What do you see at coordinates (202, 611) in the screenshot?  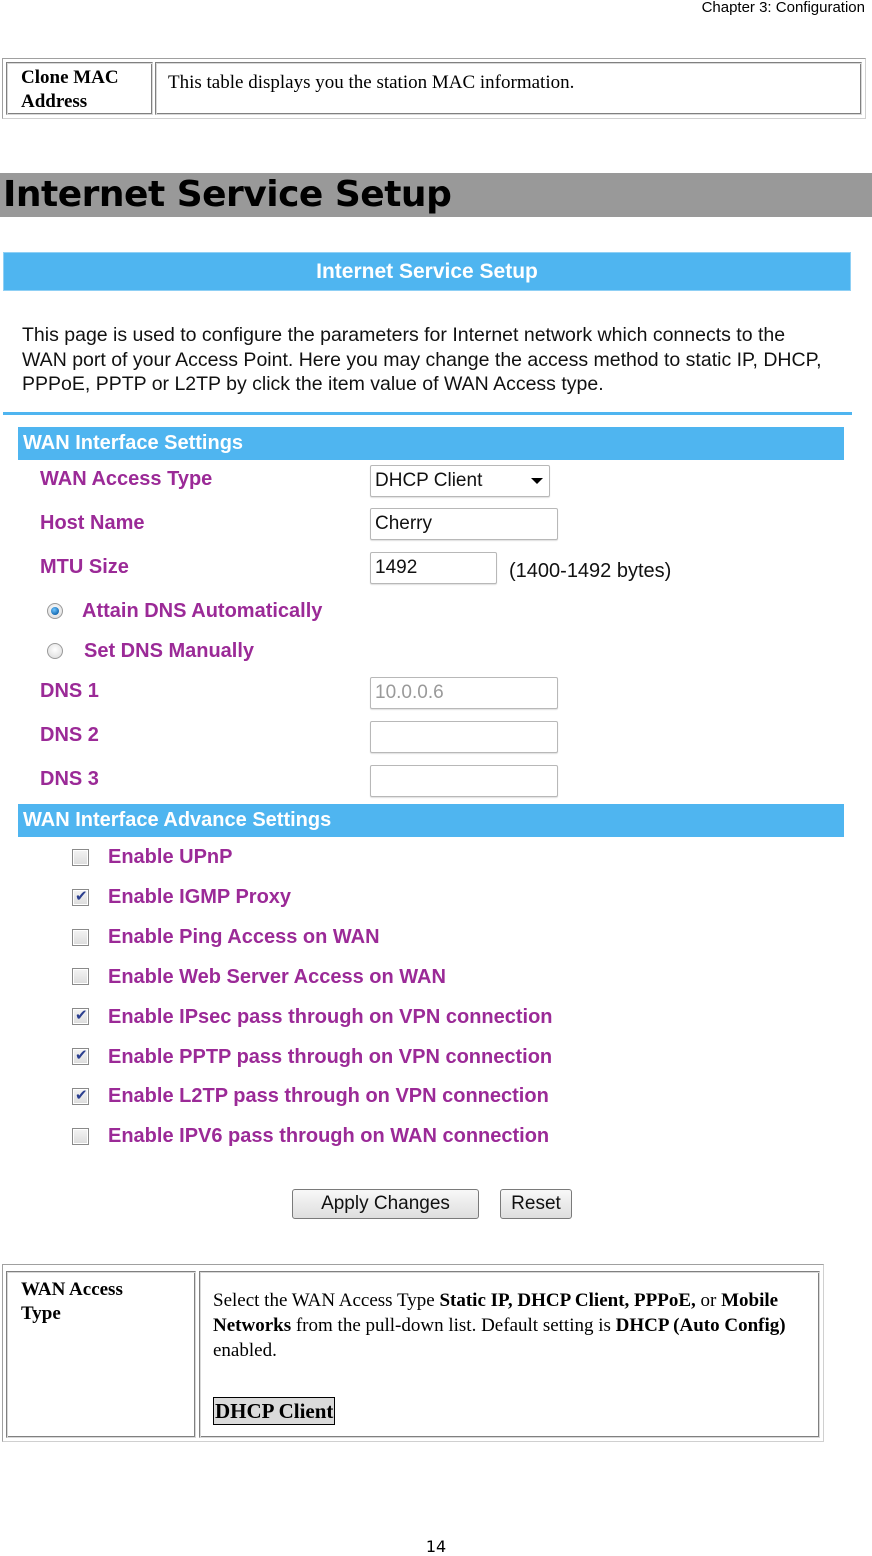 I see `attain-dns-auto-label: Attain DNS Automatically` at bounding box center [202, 611].